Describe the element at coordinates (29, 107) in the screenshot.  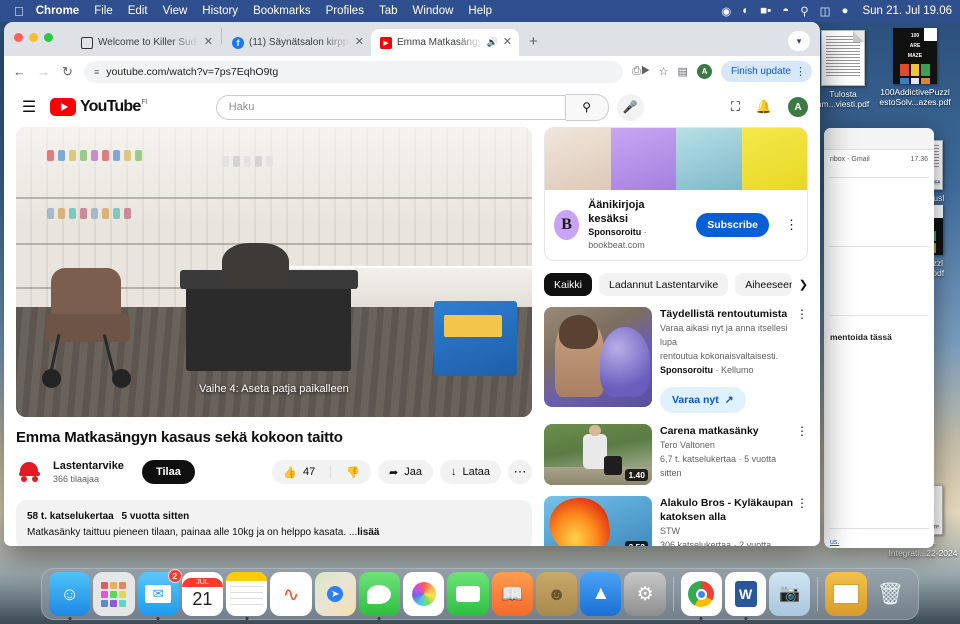
I see `hamburger-menu-icon: ☰` at that location.